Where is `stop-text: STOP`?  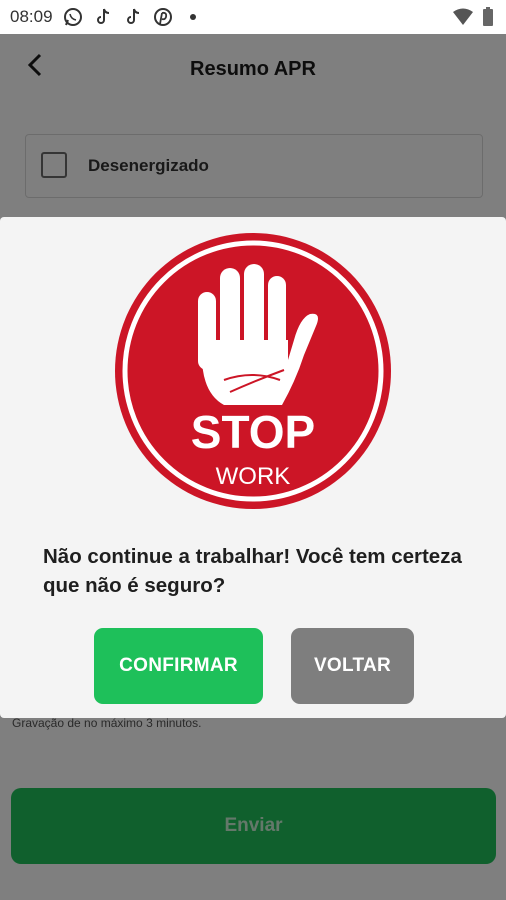 stop-text: STOP is located at coordinates (253, 432).